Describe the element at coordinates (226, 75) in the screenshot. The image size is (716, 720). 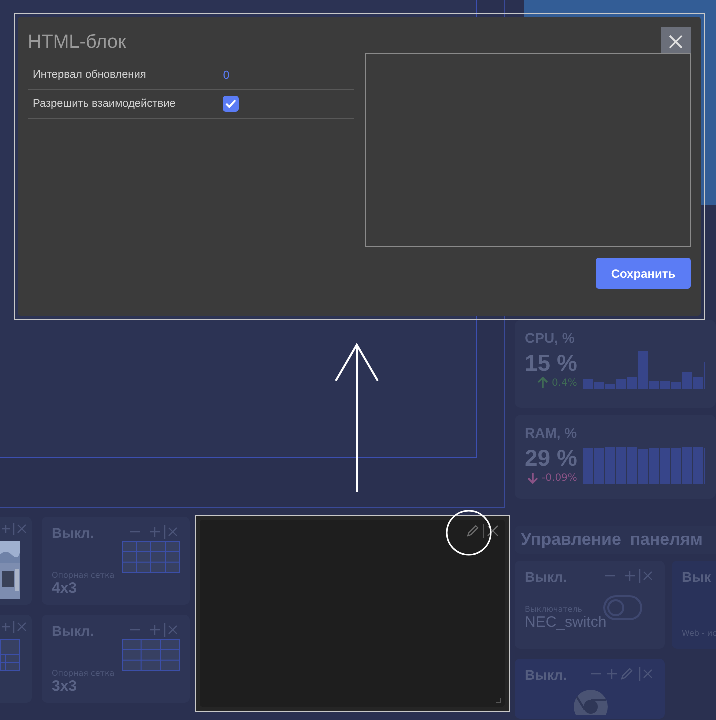
I see `number-field: 0` at that location.